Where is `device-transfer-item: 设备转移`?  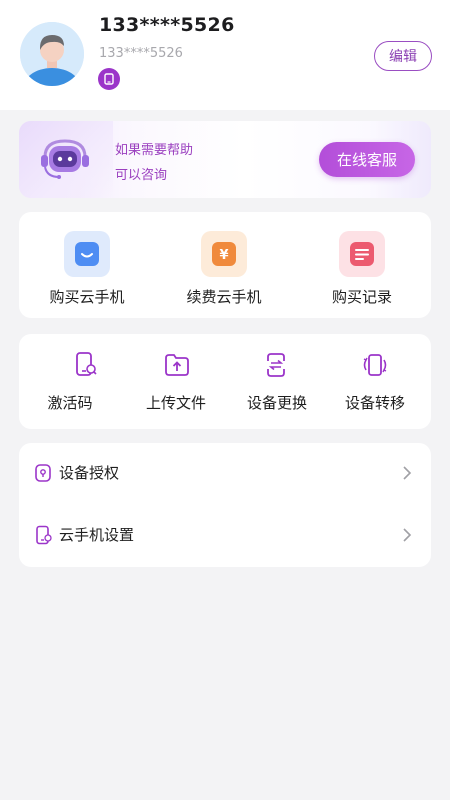 device-transfer-item: 设备转移 is located at coordinates (379, 381).